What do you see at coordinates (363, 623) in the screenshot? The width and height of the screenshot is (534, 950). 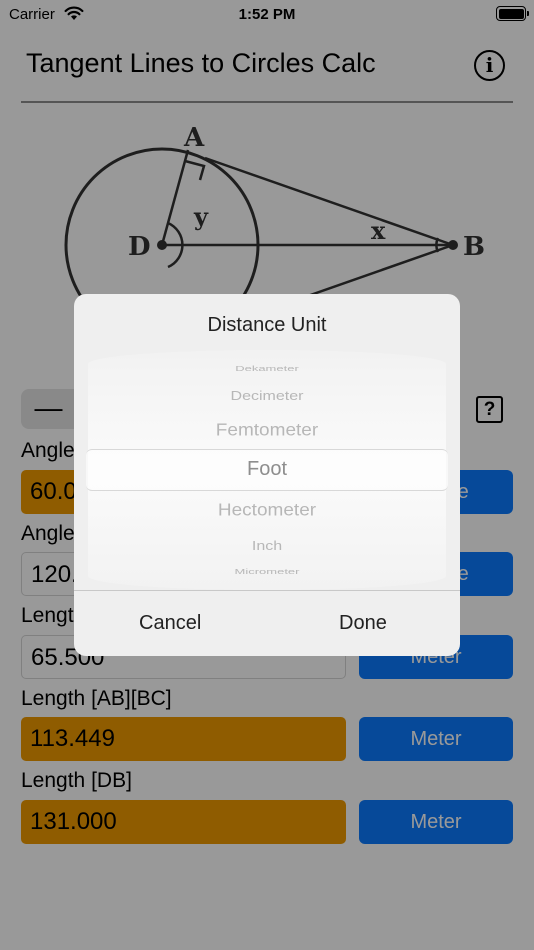 I see `done-button: Done` at bounding box center [363, 623].